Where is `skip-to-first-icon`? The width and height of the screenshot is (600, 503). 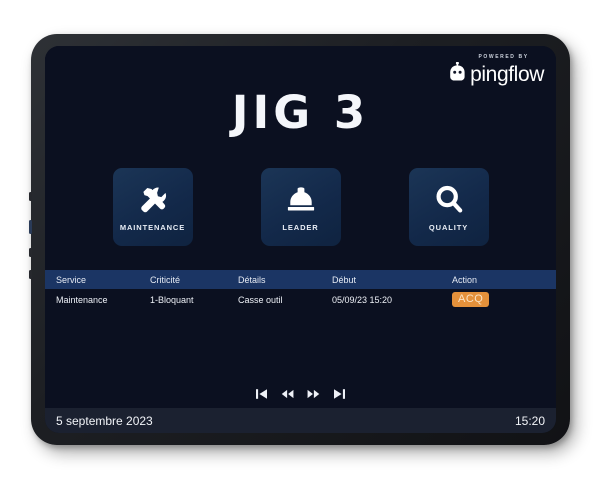 skip-to-first-icon is located at coordinates (261, 393).